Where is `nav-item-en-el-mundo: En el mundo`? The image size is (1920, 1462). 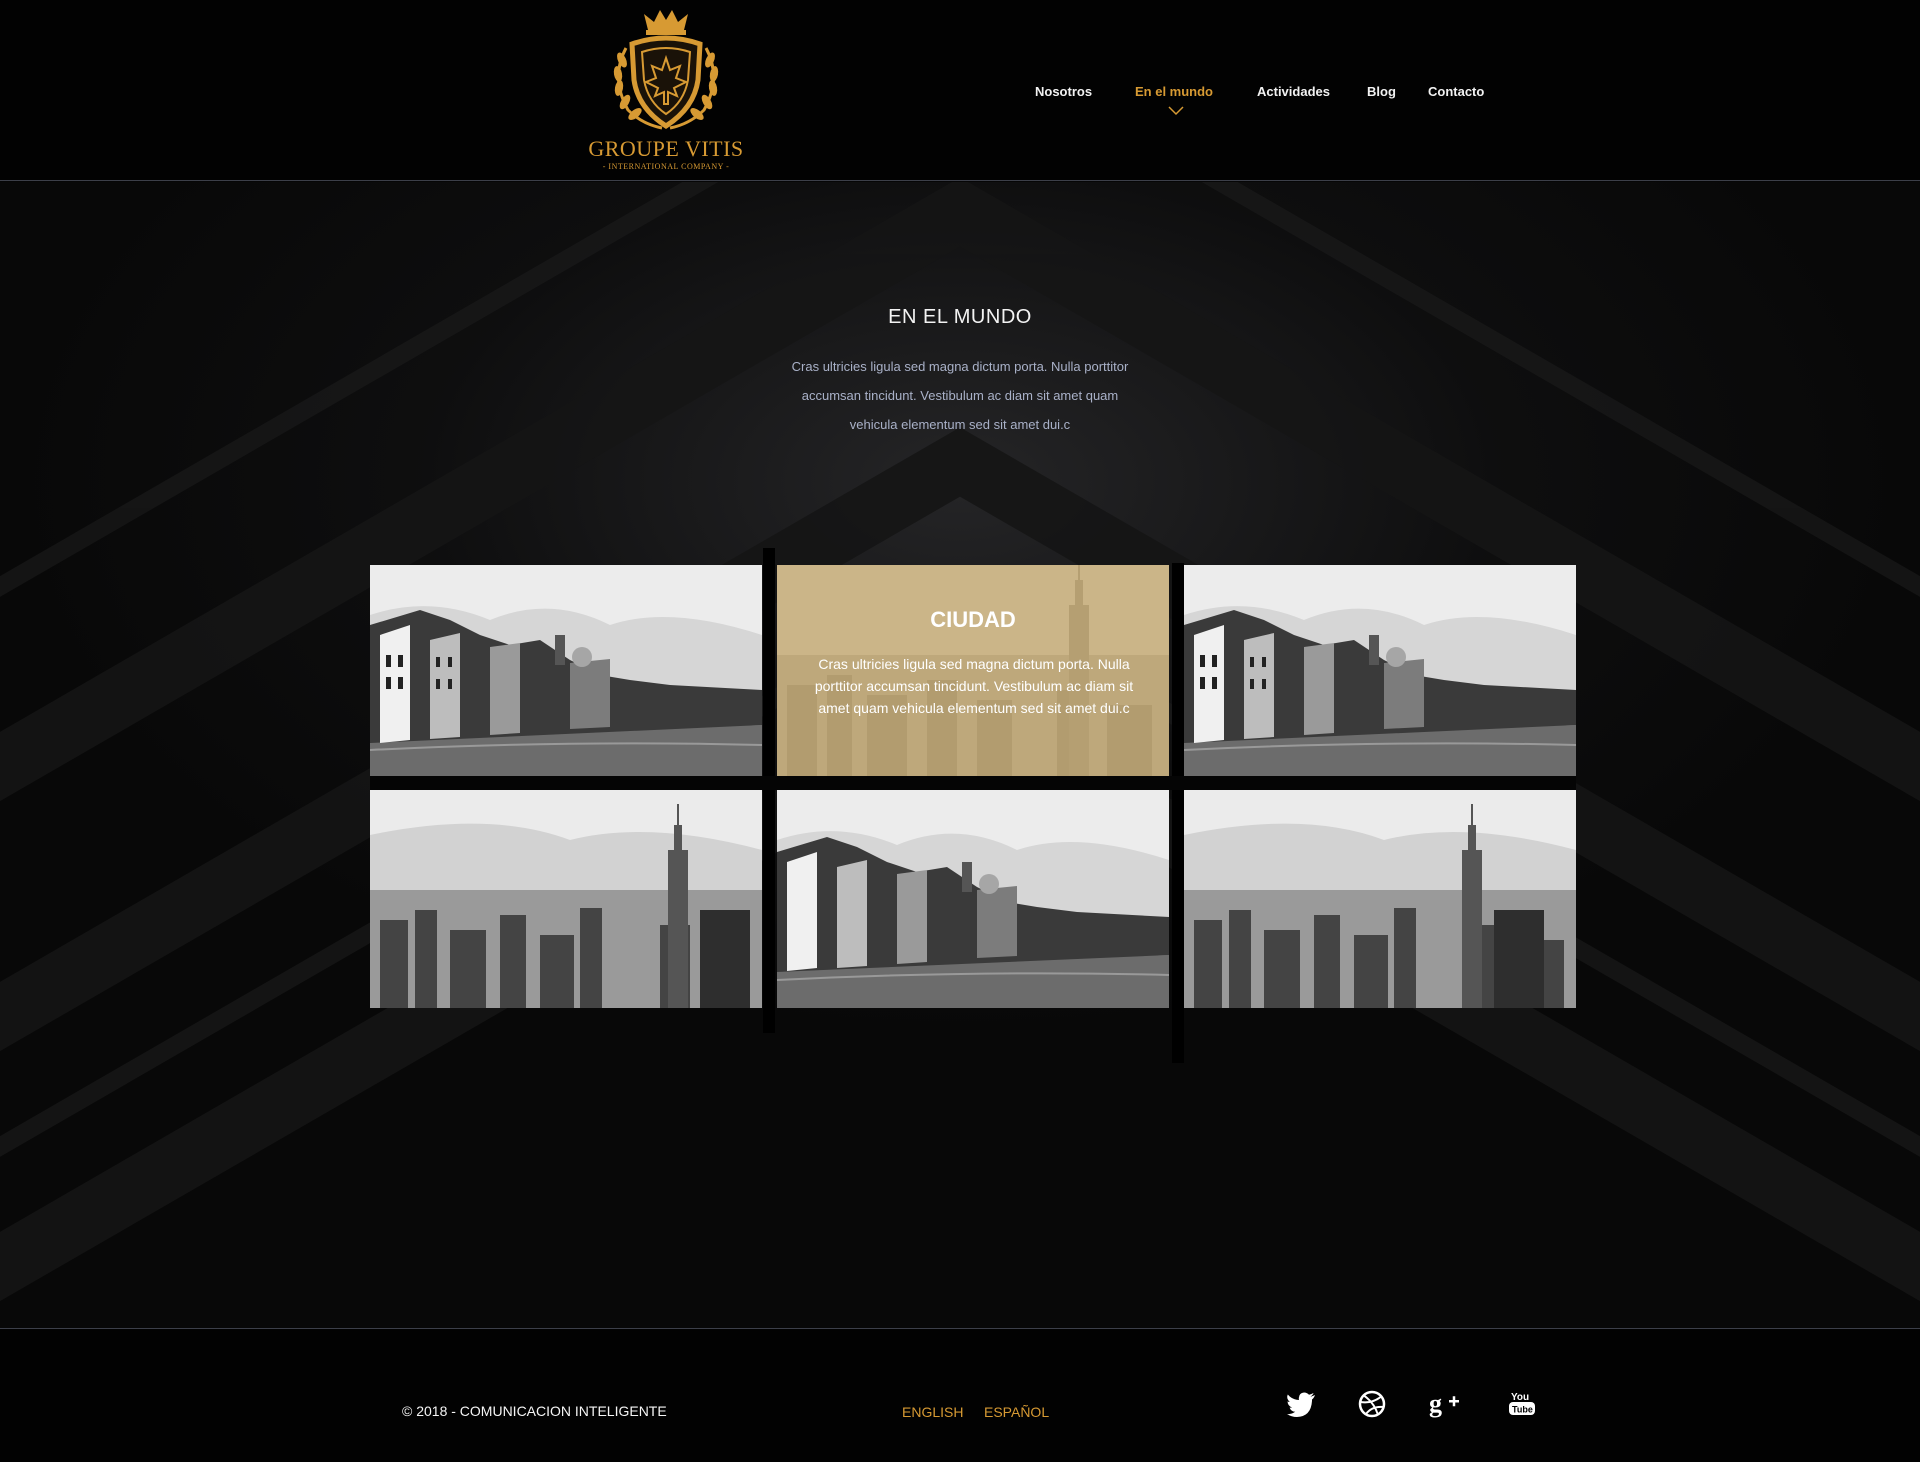
nav-item-en-el-mundo: En el mundo is located at coordinates (1174, 91).